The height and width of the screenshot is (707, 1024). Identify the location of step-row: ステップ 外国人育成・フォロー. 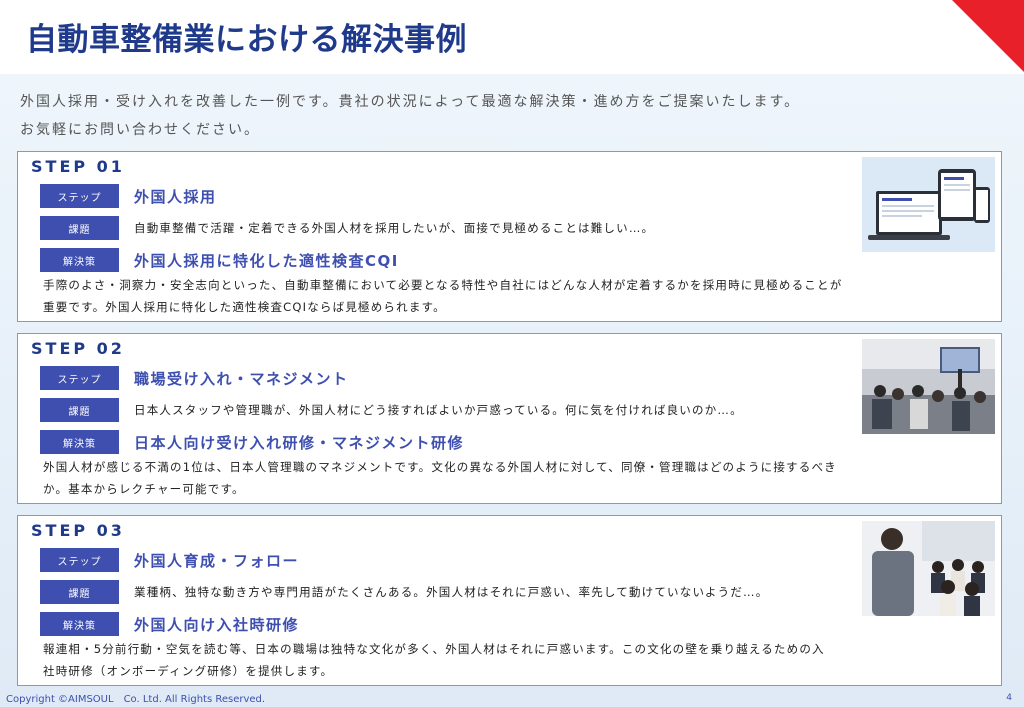
(169, 560).